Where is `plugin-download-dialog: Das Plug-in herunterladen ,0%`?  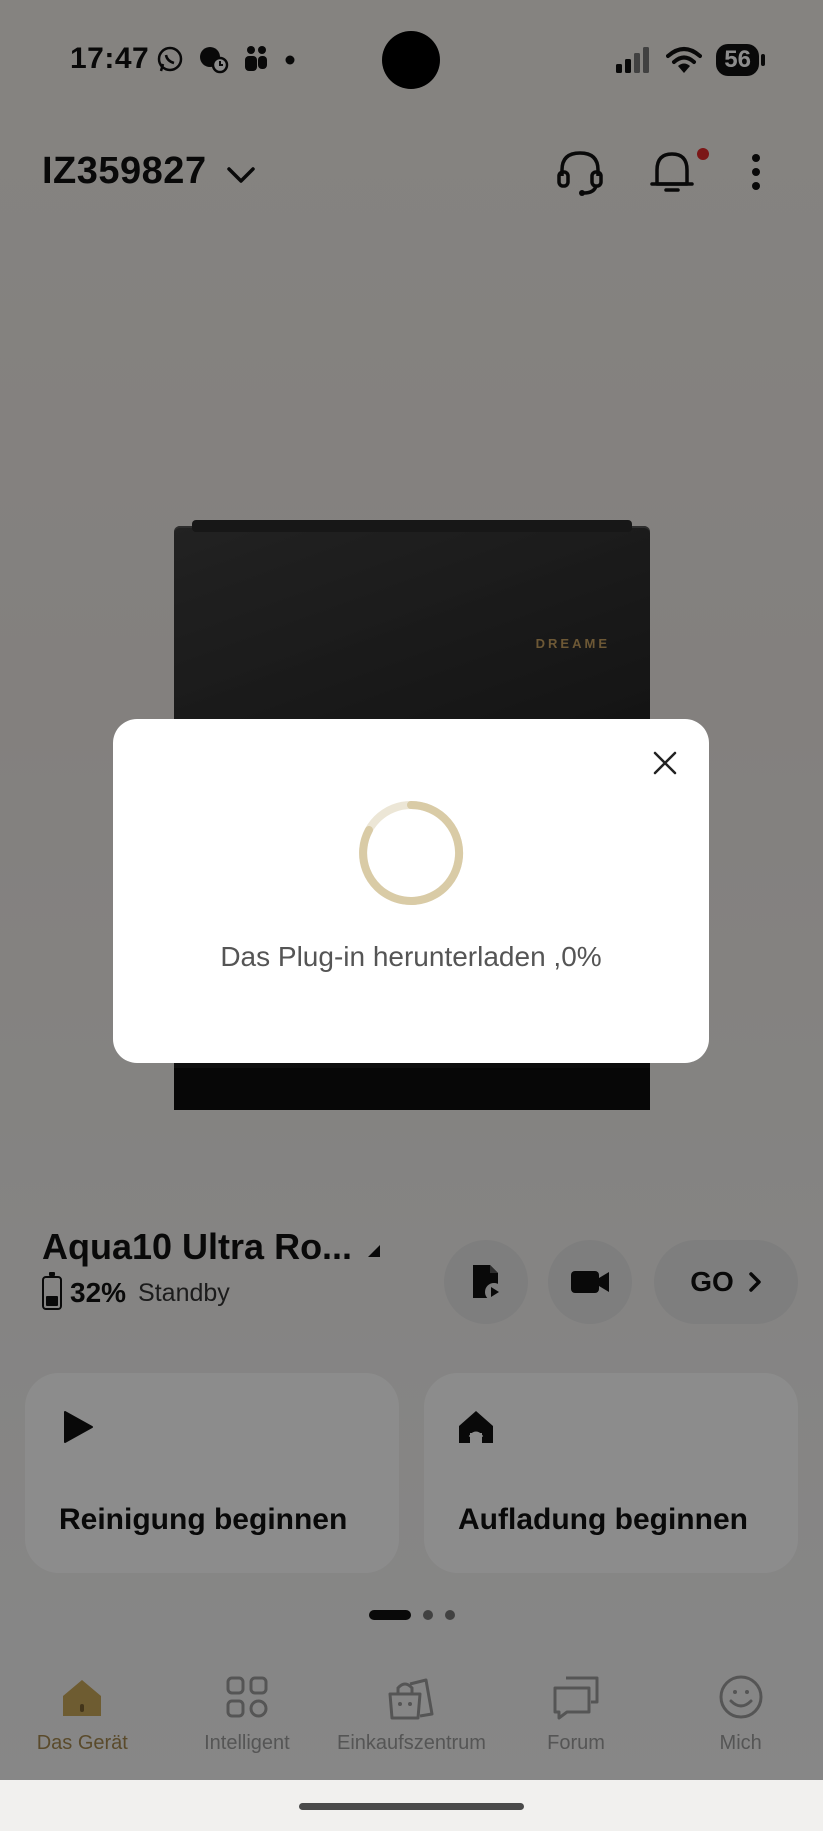 plugin-download-dialog: Das Plug-in herunterladen ,0% is located at coordinates (411, 891).